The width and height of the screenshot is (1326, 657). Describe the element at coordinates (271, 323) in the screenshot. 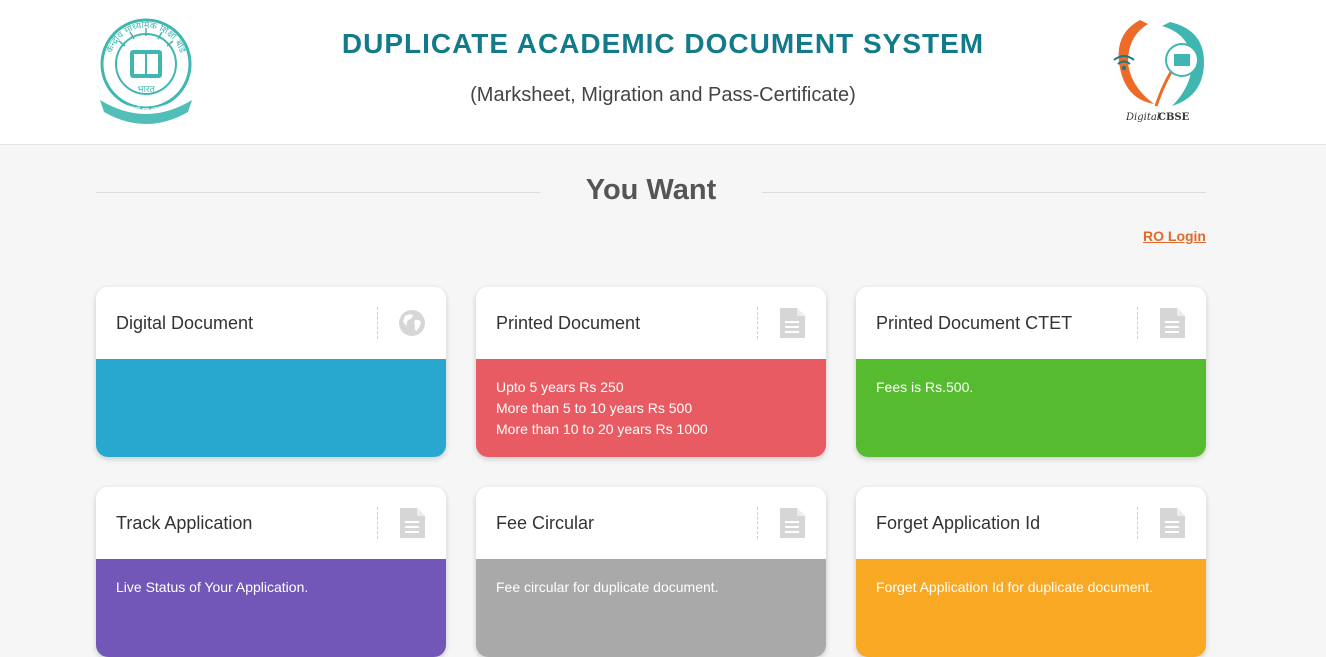

I see `card-header: Digital Document` at that location.